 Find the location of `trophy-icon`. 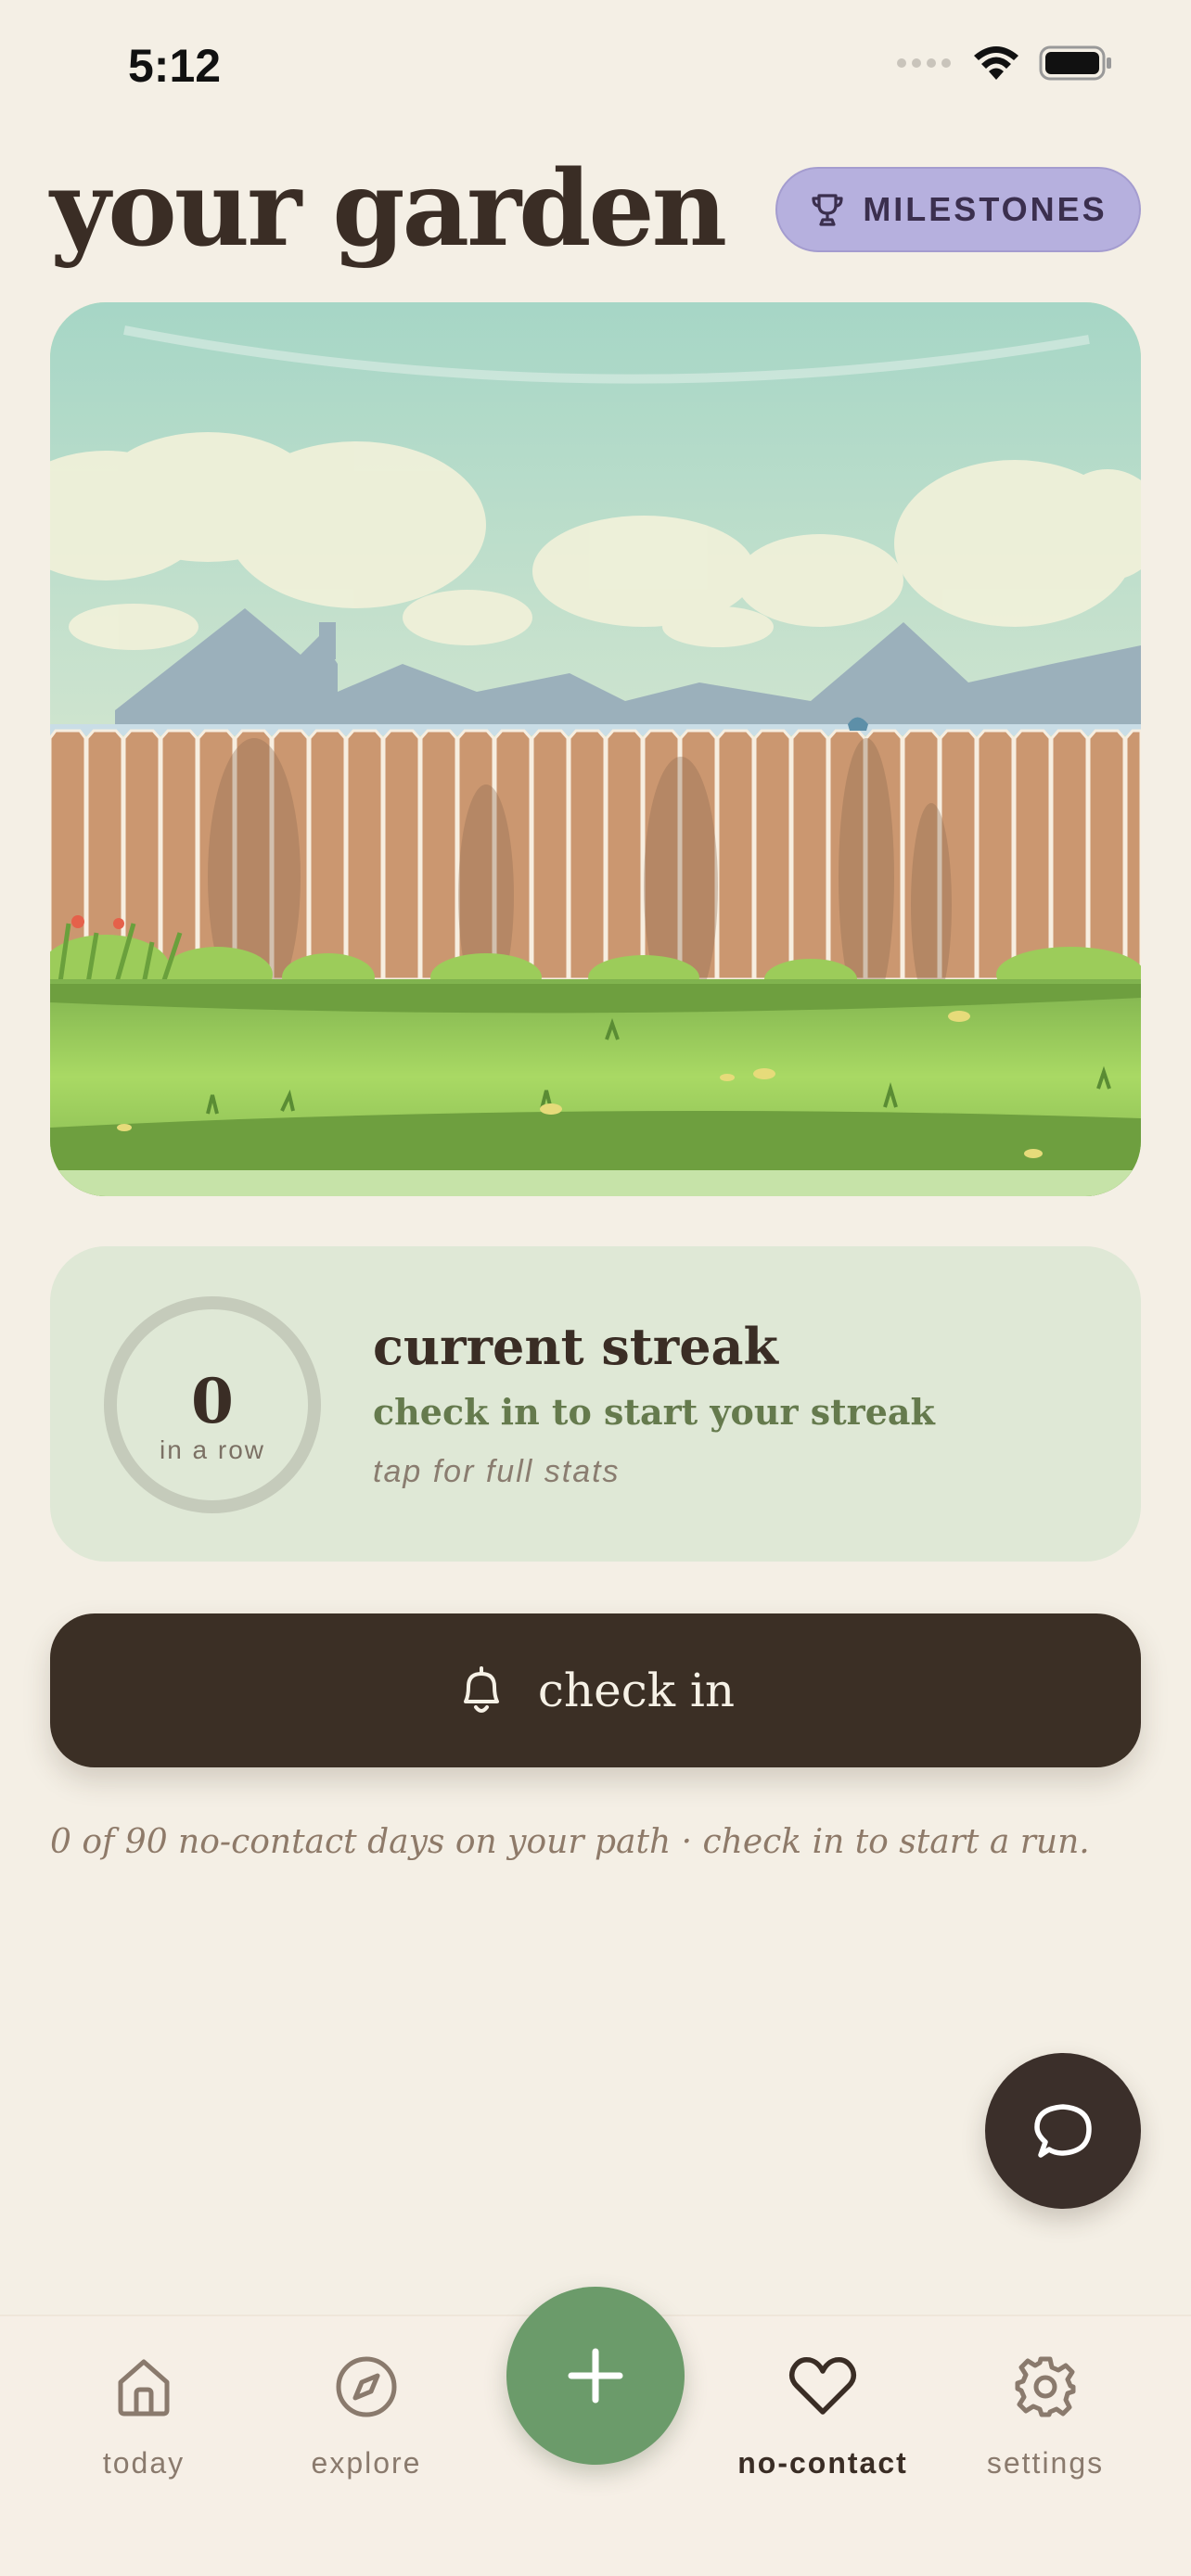

trophy-icon is located at coordinates (827, 210).